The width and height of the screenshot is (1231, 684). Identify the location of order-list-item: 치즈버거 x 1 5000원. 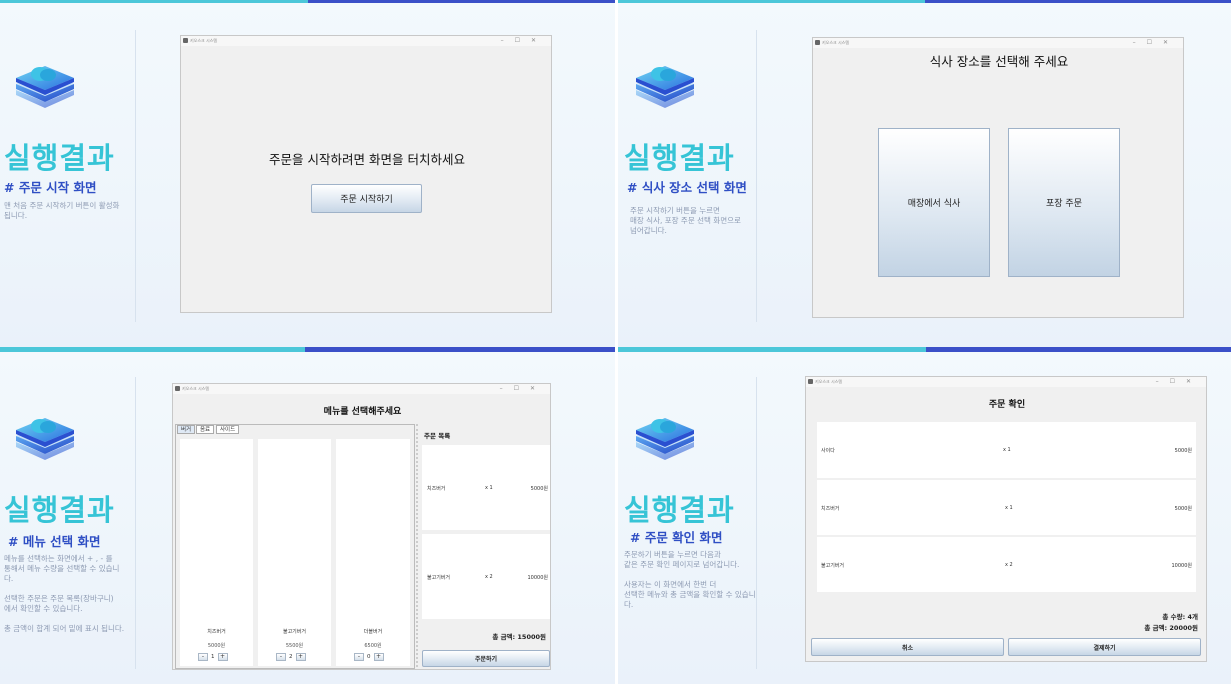
(486, 487).